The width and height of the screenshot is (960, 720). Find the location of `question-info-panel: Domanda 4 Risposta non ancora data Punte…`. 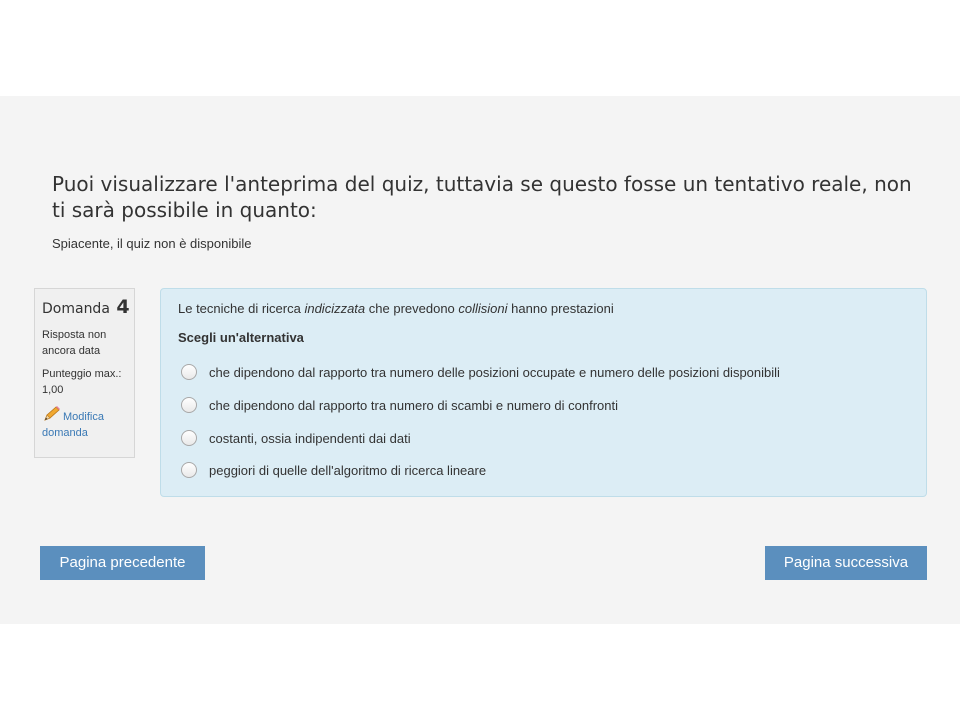

question-info-panel: Domanda 4 Risposta non ancora data Punte… is located at coordinates (84, 373).